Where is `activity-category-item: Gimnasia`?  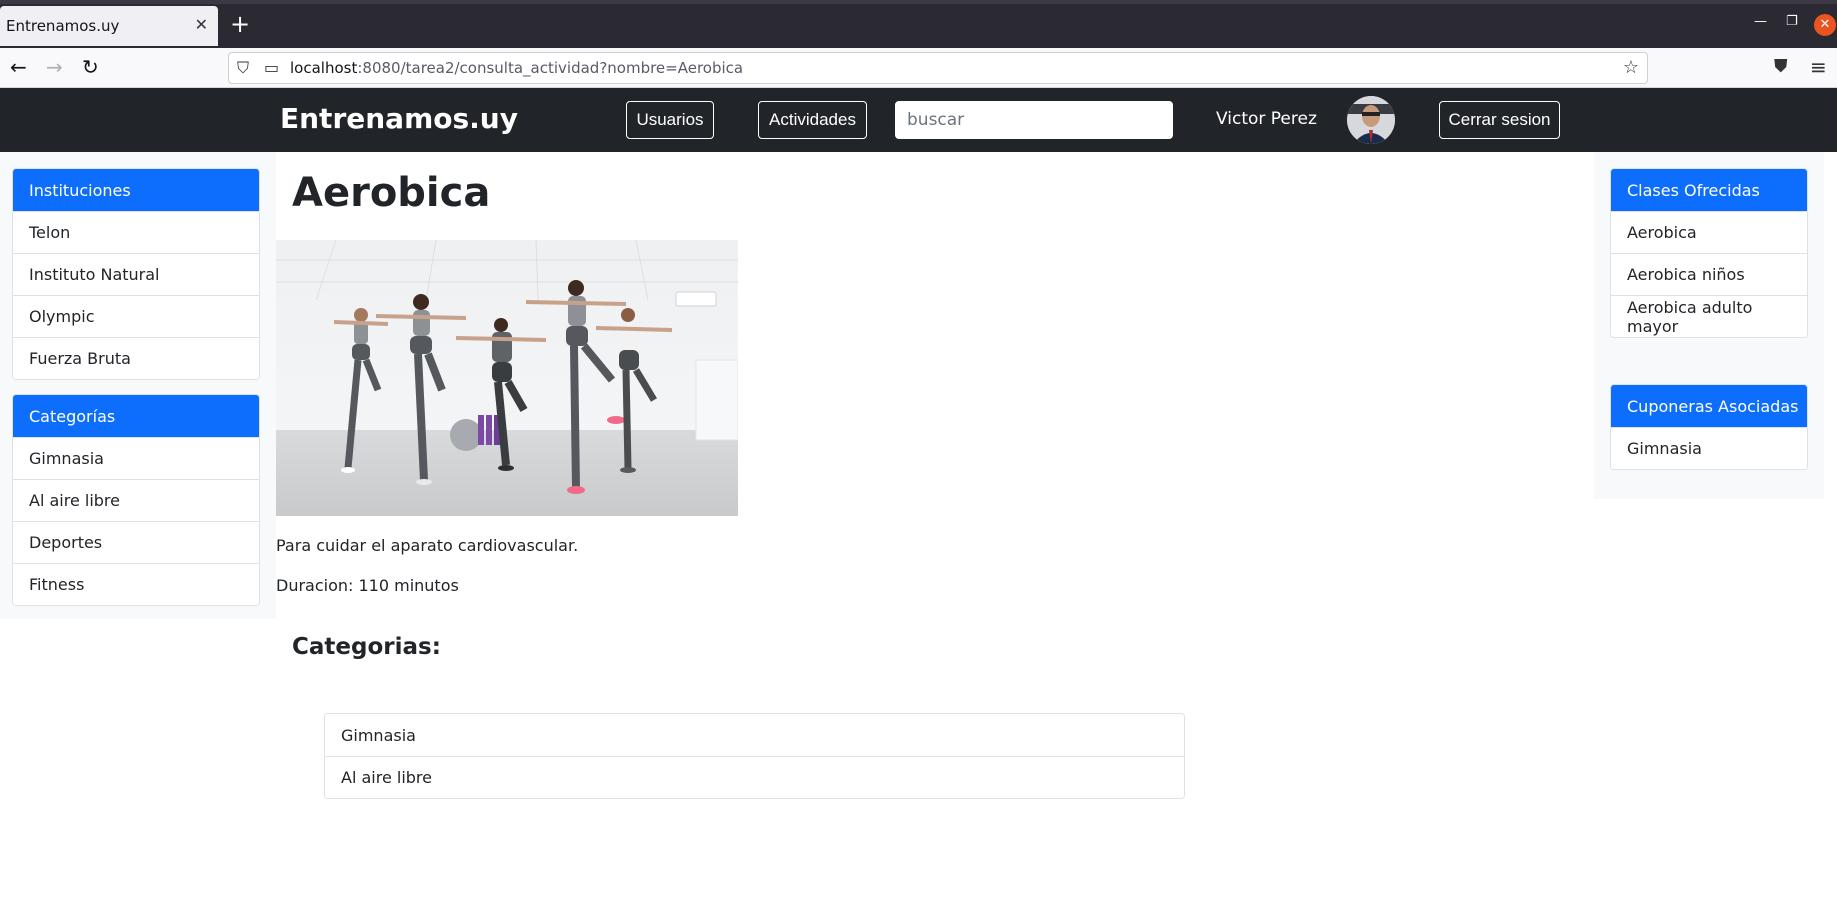
activity-category-item: Gimnasia is located at coordinates (754, 735).